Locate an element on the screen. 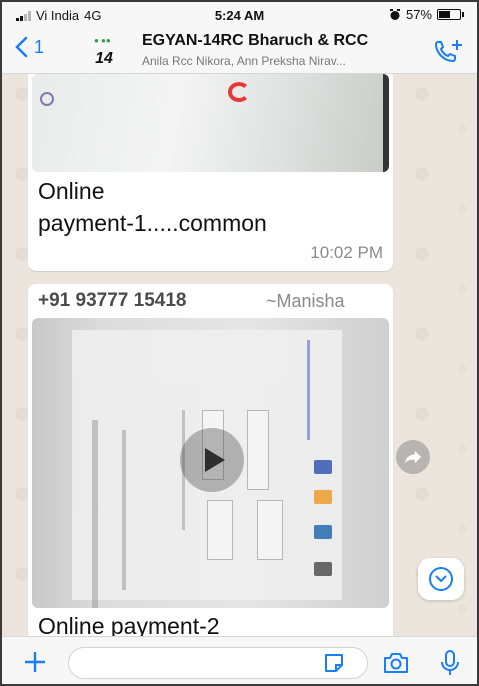 This screenshot has height=686, width=479. microphone-button is located at coordinates (450, 663).